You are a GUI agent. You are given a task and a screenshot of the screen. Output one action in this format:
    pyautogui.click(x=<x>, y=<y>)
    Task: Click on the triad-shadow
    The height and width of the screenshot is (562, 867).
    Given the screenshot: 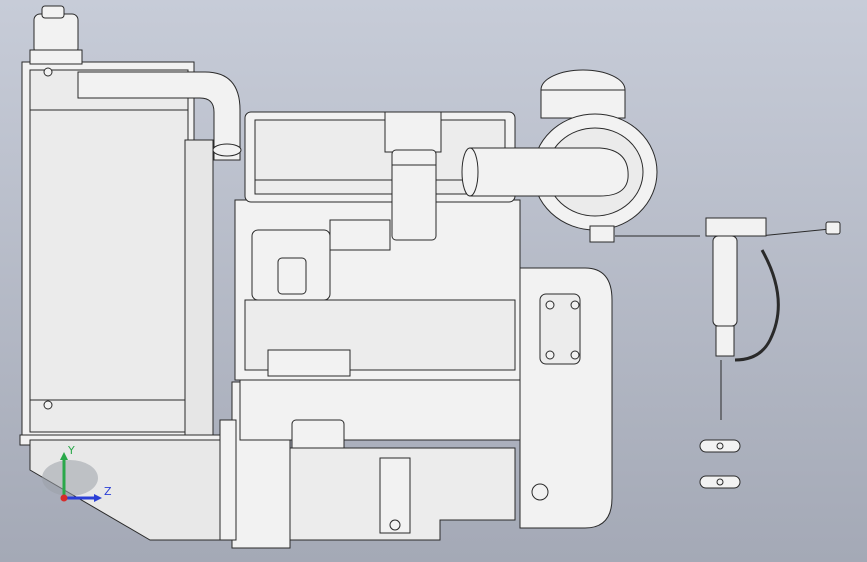 What is the action you would take?
    pyautogui.click(x=70, y=478)
    